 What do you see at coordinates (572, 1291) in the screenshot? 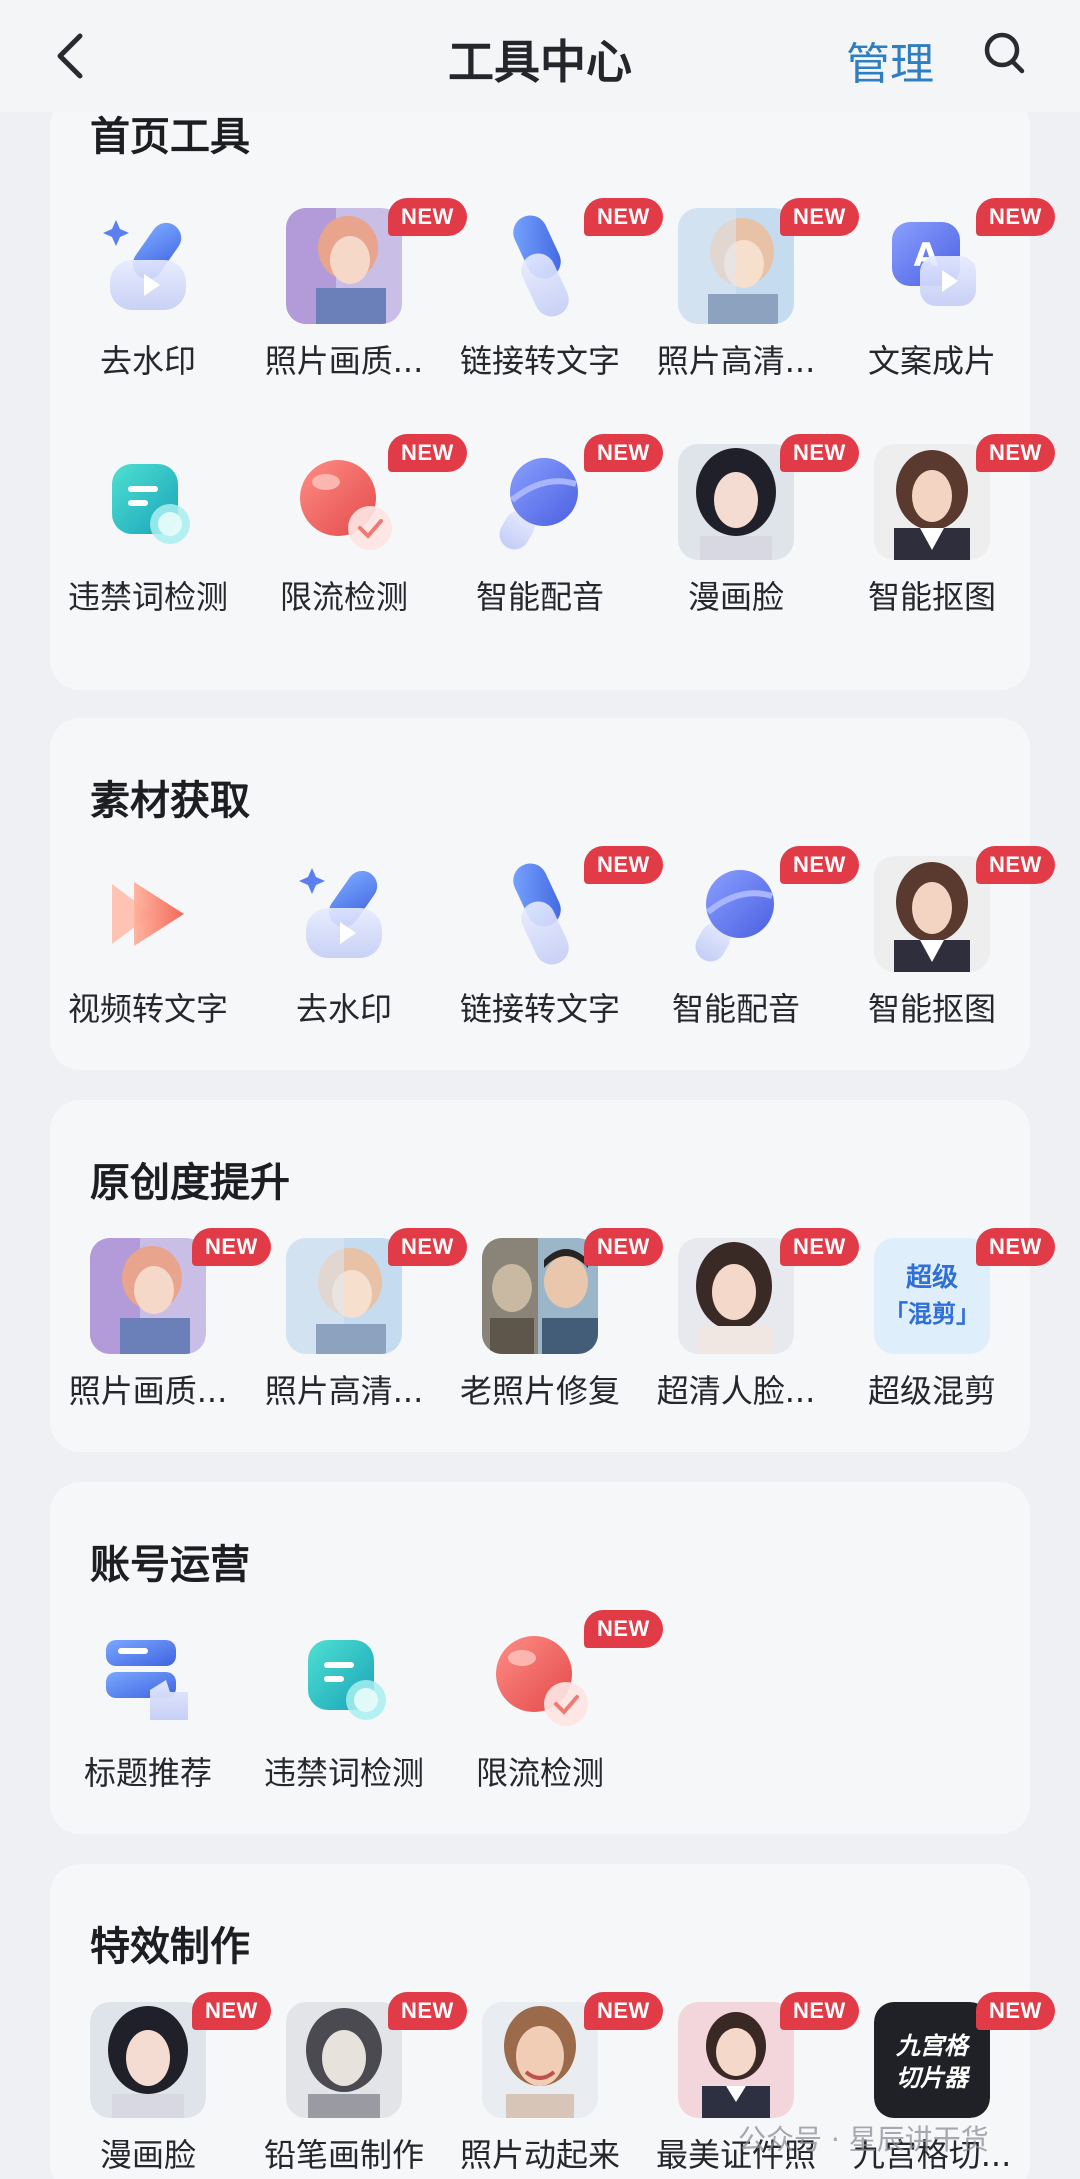
I see `old-photo-thumb: NEW` at bounding box center [572, 1291].